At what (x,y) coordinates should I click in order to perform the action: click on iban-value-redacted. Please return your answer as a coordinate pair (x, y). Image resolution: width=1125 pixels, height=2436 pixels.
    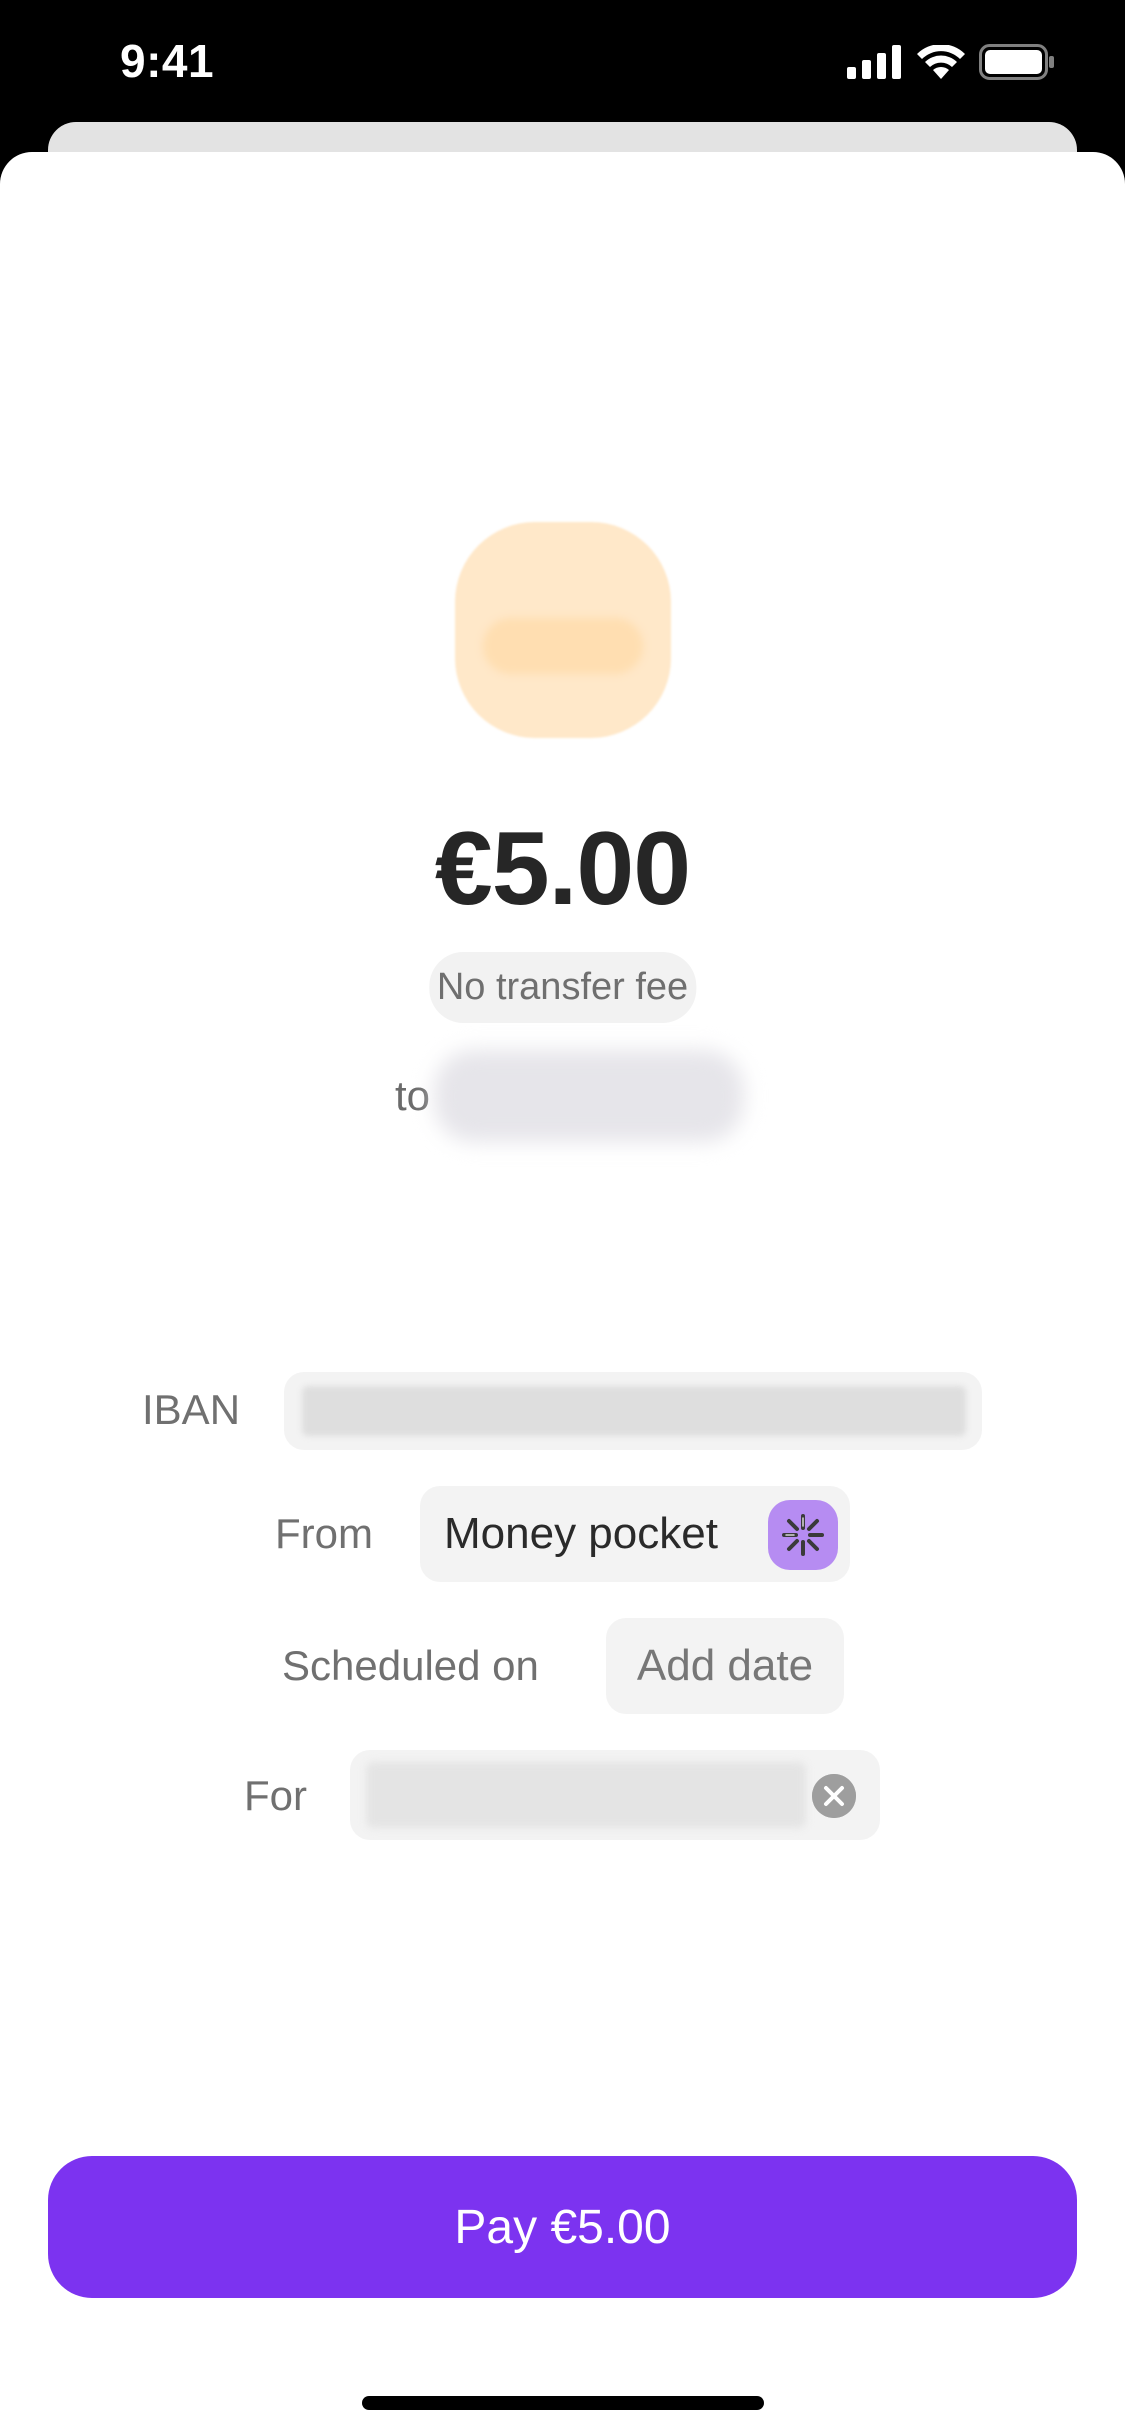
    Looking at the image, I should click on (634, 1411).